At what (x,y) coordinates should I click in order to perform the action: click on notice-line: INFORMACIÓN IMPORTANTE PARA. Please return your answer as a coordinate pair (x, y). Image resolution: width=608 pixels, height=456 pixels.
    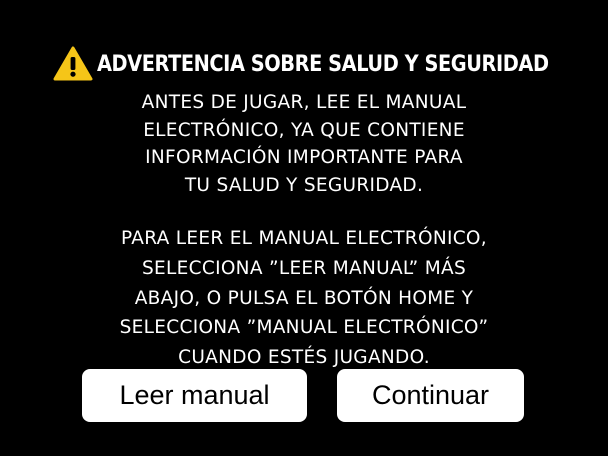
    Looking at the image, I should click on (304, 158).